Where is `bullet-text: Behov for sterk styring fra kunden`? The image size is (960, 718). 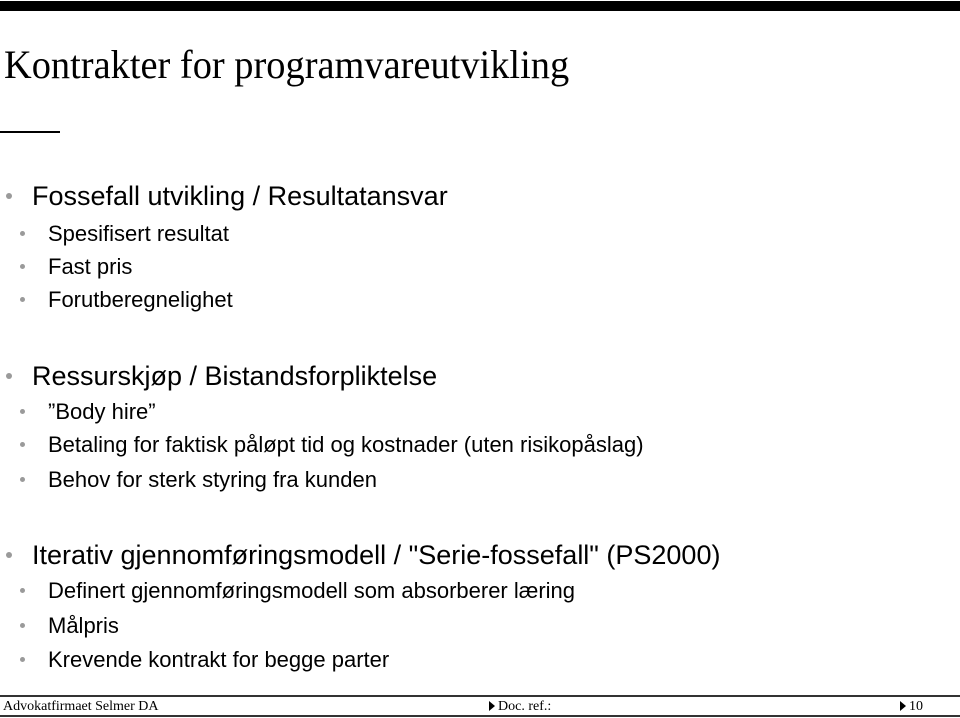 bullet-text: Behov for sterk styring fra kunden is located at coordinates (212, 479).